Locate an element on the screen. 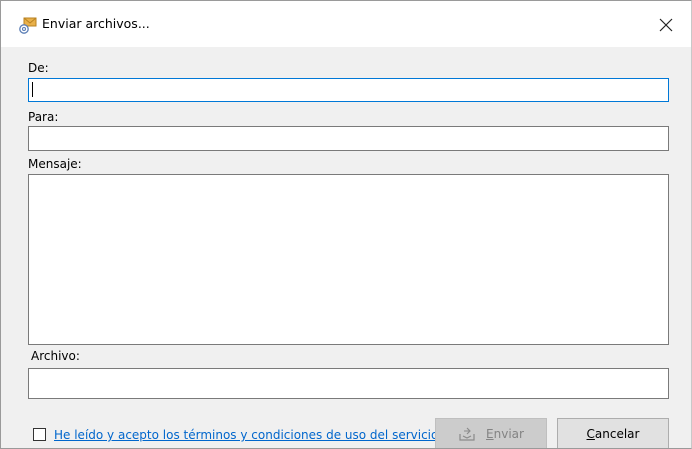  close-icon is located at coordinates (666, 25).